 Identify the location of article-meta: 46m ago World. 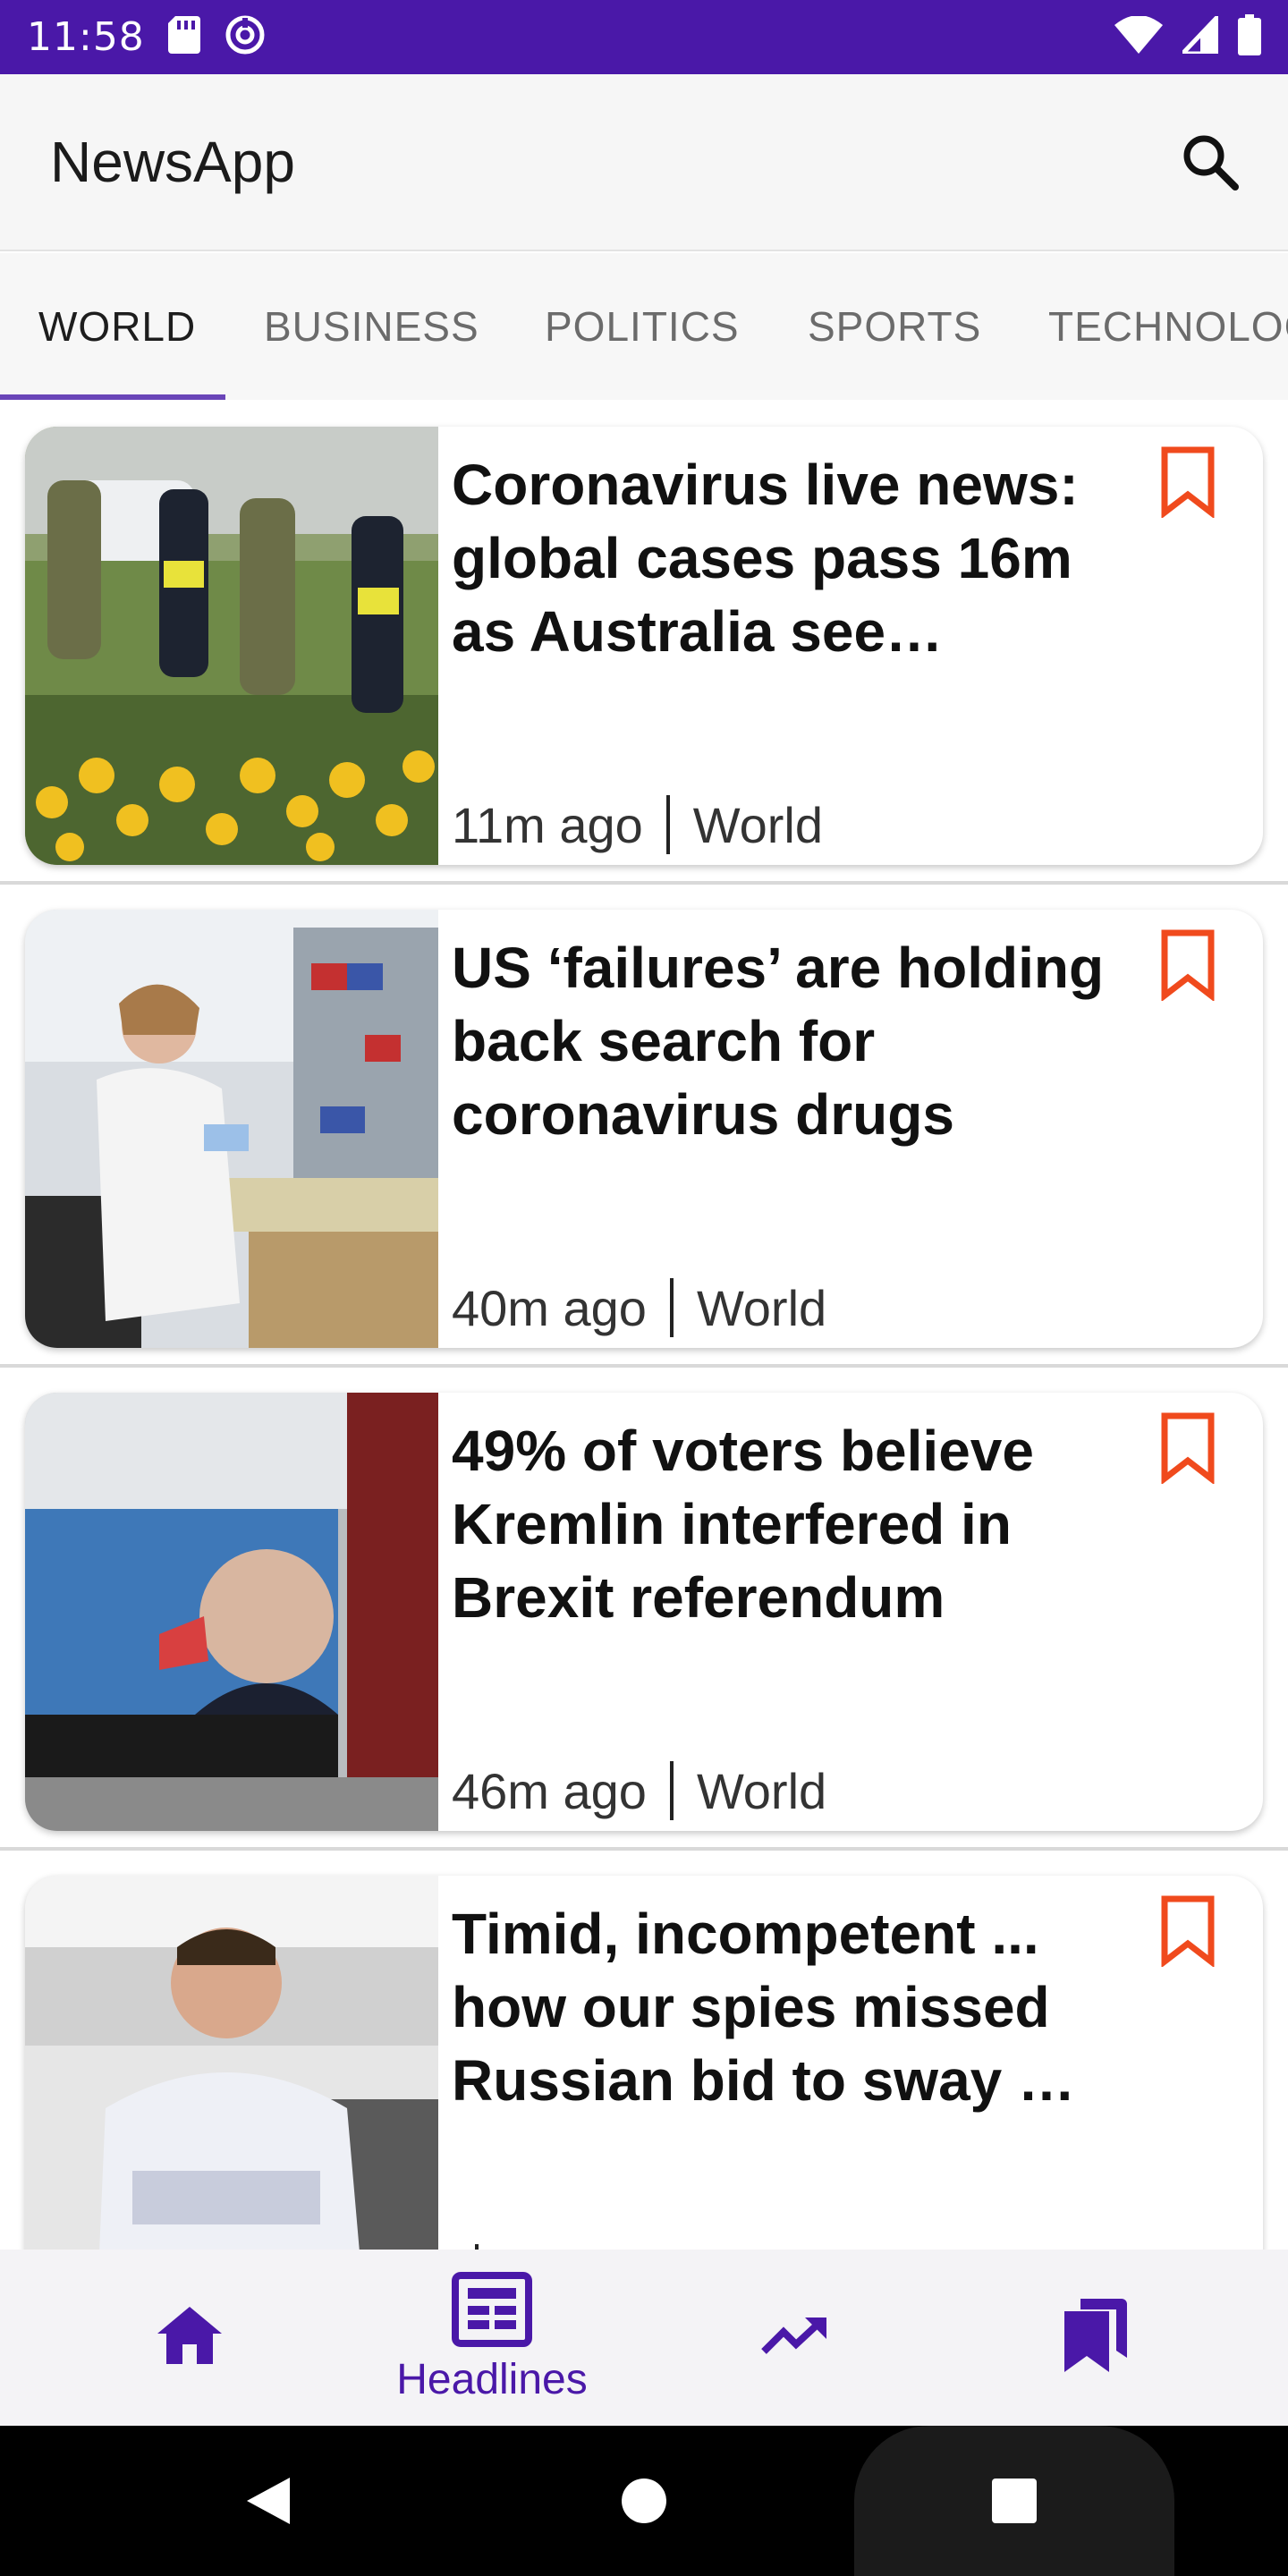
(639, 1790).